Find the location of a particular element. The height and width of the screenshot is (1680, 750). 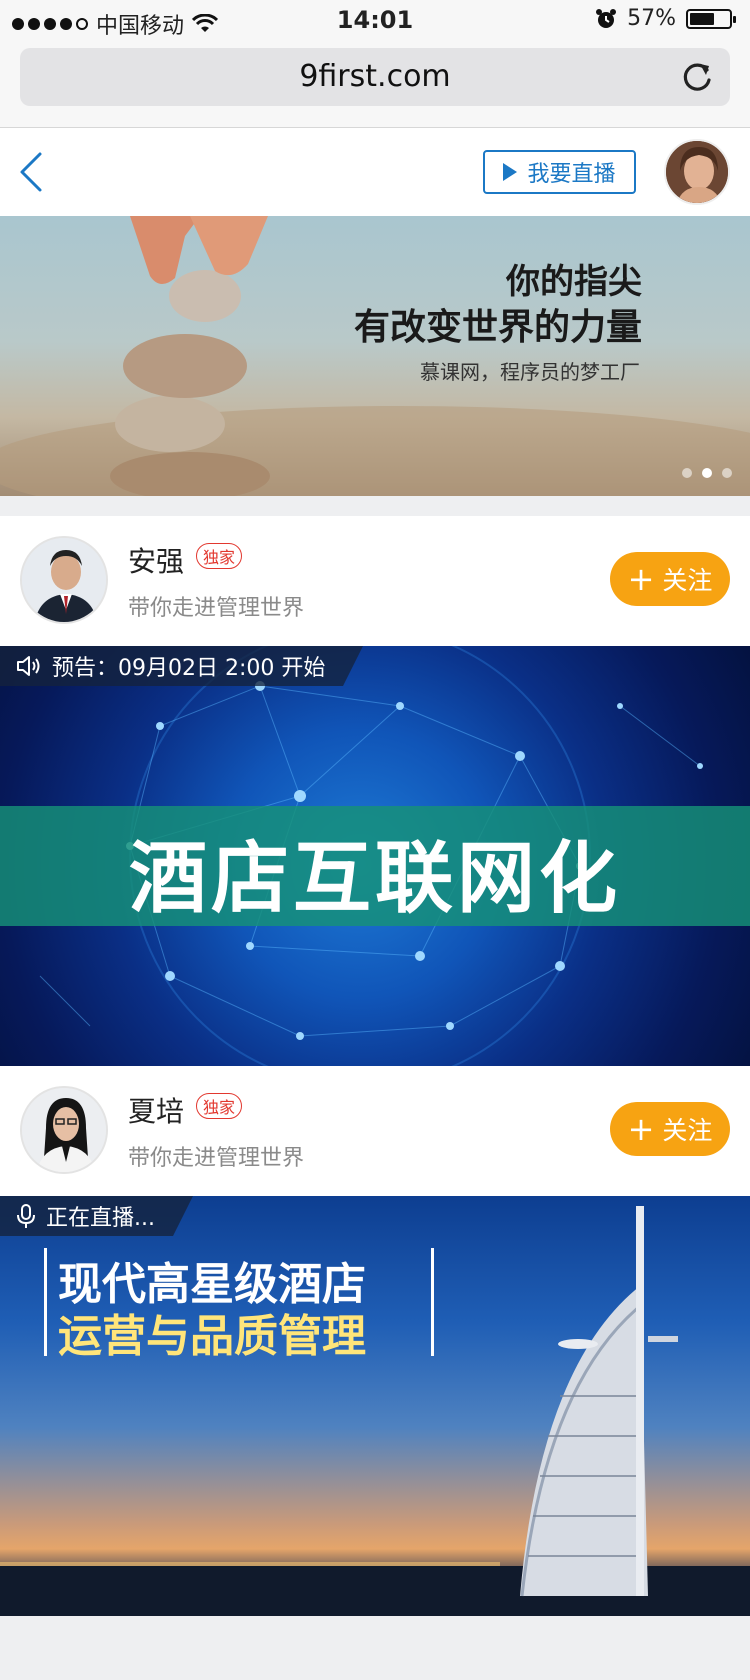

battery-percent: 57% is located at coordinates (651, 18).